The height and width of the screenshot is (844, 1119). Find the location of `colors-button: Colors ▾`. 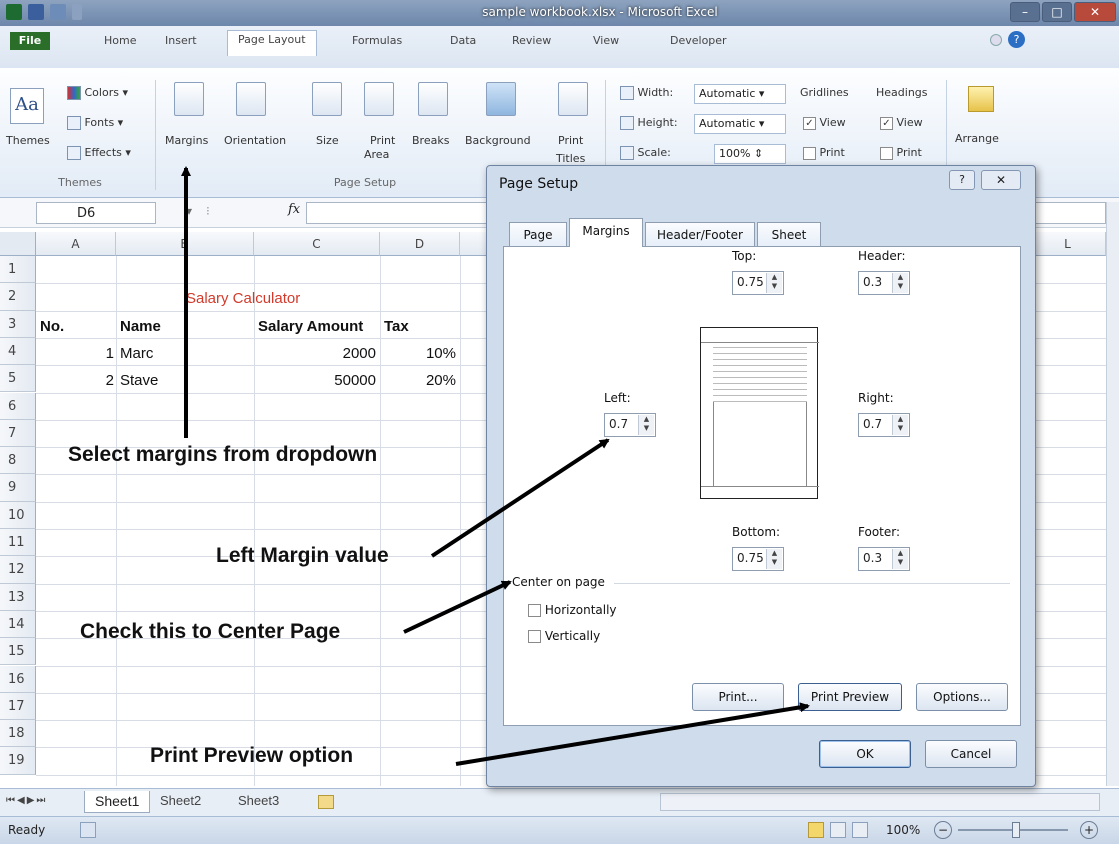

colors-button: Colors ▾ is located at coordinates (97, 93).